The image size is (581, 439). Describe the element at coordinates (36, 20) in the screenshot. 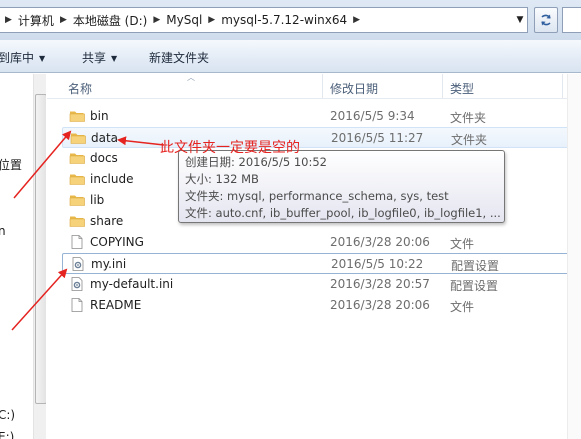

I see `breadcrumb-computer: 计算机` at that location.